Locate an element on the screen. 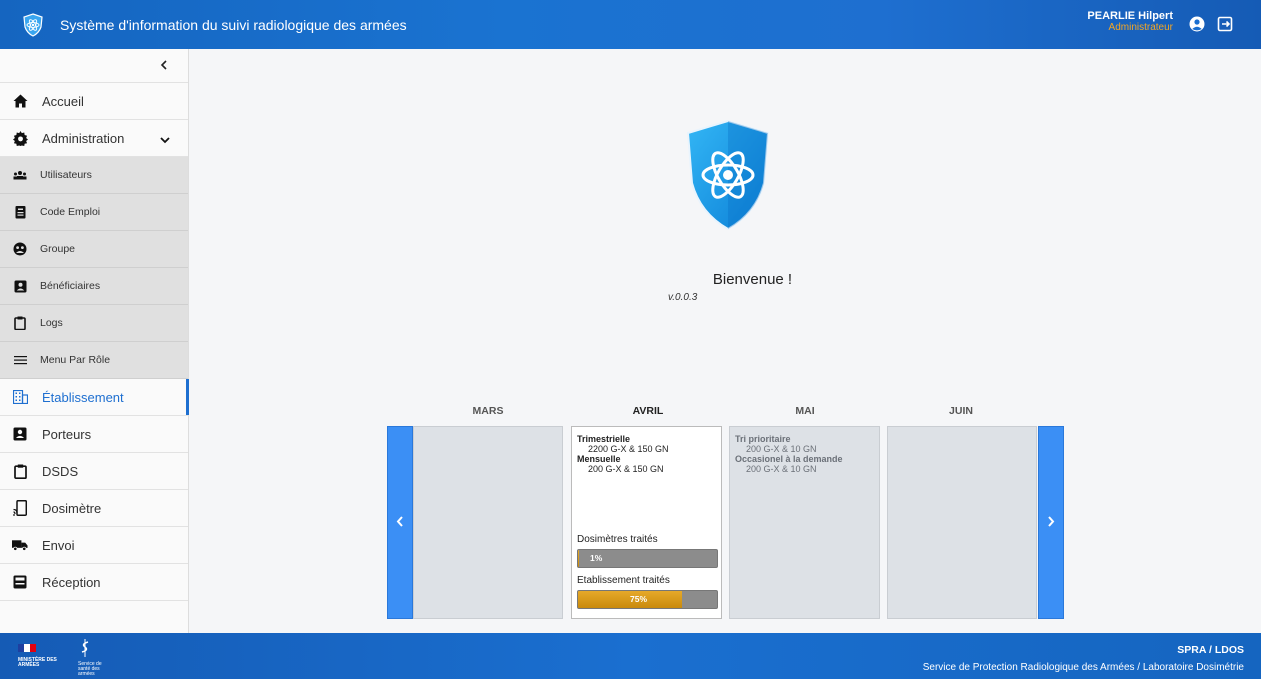 This screenshot has height=679, width=1261. month-label-mai: MAI is located at coordinates (805, 411).